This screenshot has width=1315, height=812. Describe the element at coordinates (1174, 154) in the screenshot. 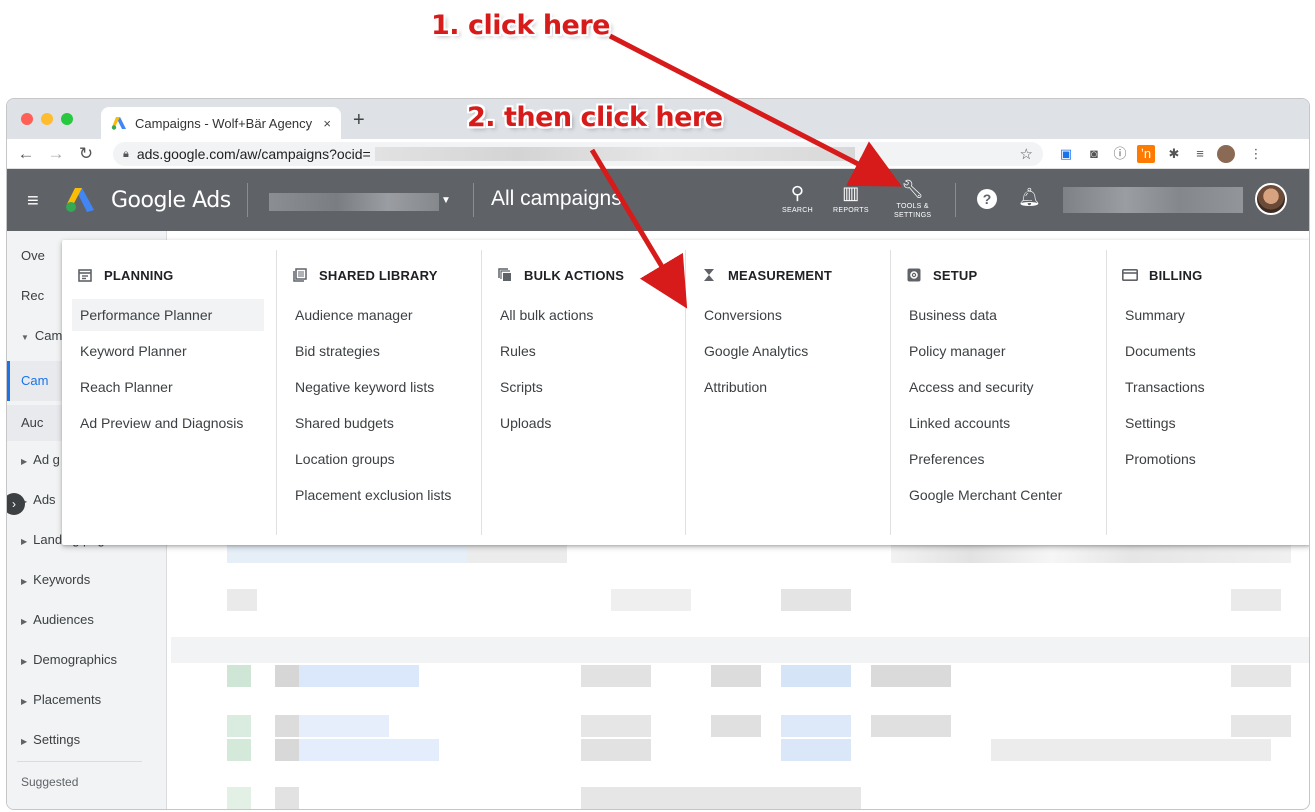

I see `puzzle-extensions-icon: ✱` at that location.